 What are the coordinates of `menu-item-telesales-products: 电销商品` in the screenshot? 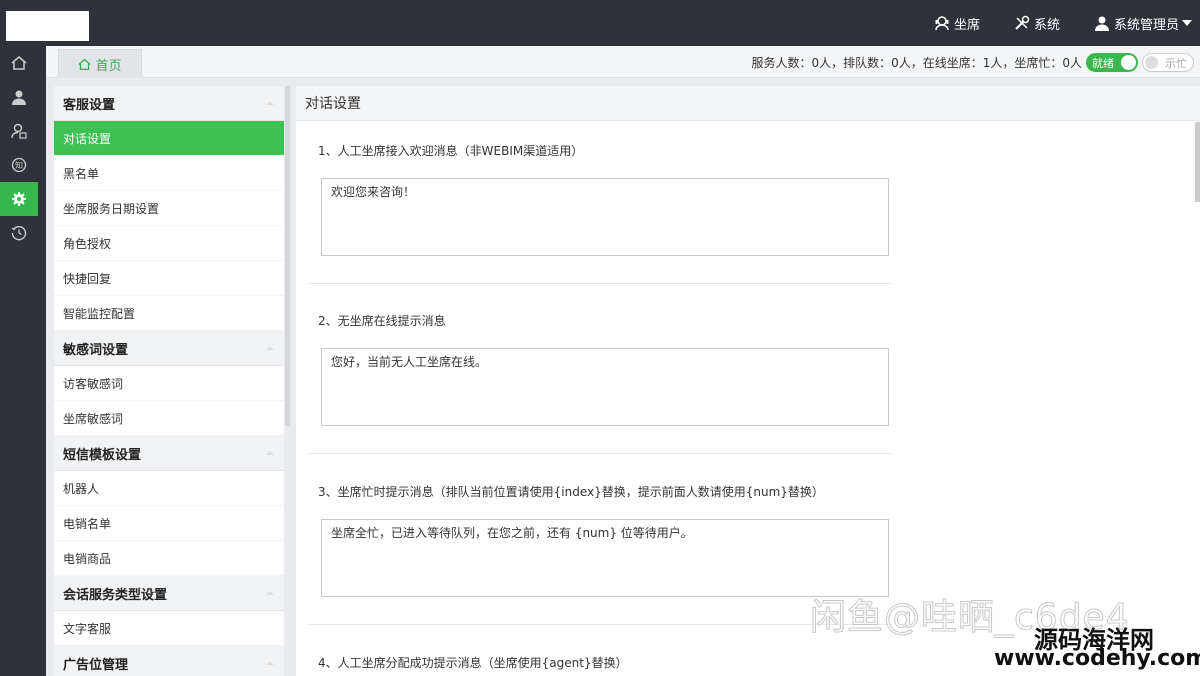 It's located at (169, 558).